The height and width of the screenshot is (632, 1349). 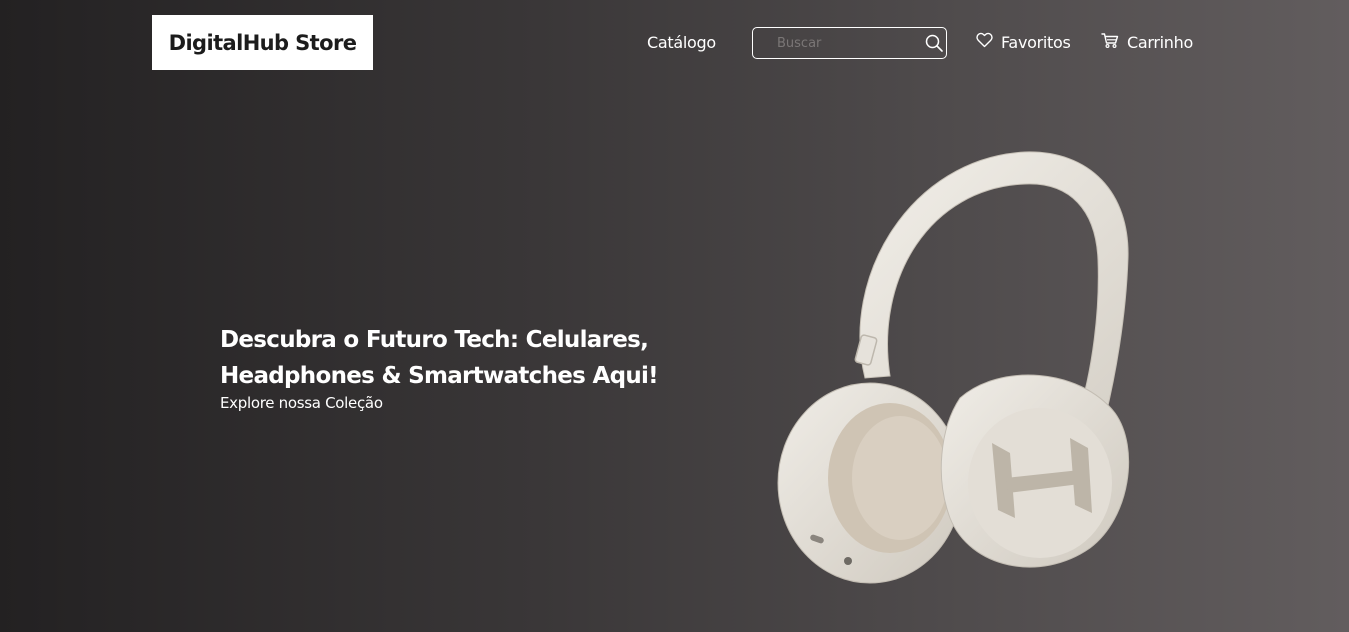 I want to click on nav-catalog-label: Catálogo, so click(x=681, y=42).